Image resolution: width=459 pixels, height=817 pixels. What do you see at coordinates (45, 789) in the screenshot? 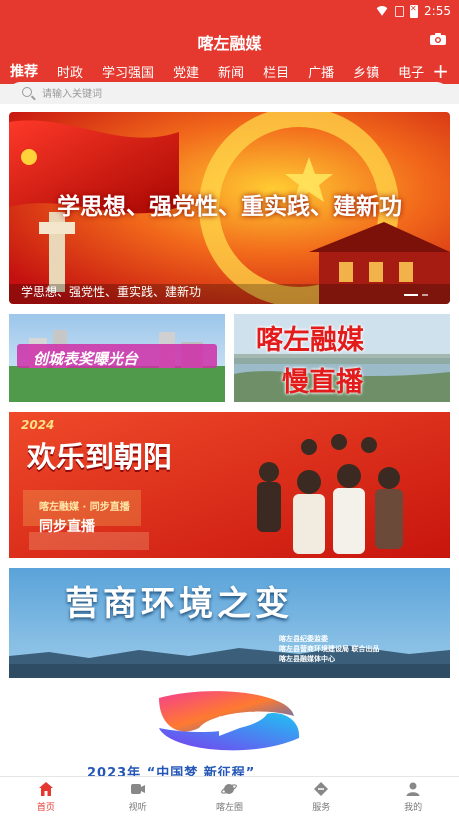
I see `home-icon` at bounding box center [45, 789].